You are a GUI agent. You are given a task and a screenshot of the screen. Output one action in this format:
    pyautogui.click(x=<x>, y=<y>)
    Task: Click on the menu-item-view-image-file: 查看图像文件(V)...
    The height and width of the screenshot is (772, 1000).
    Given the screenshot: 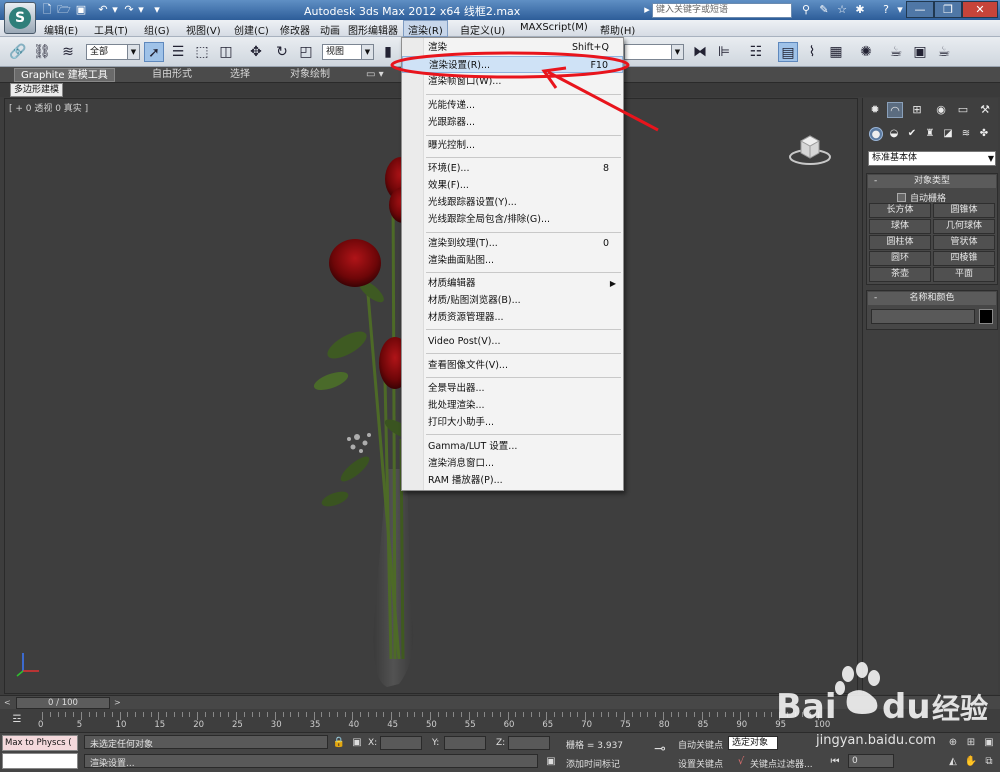 What is the action you would take?
    pyautogui.click(x=512, y=365)
    